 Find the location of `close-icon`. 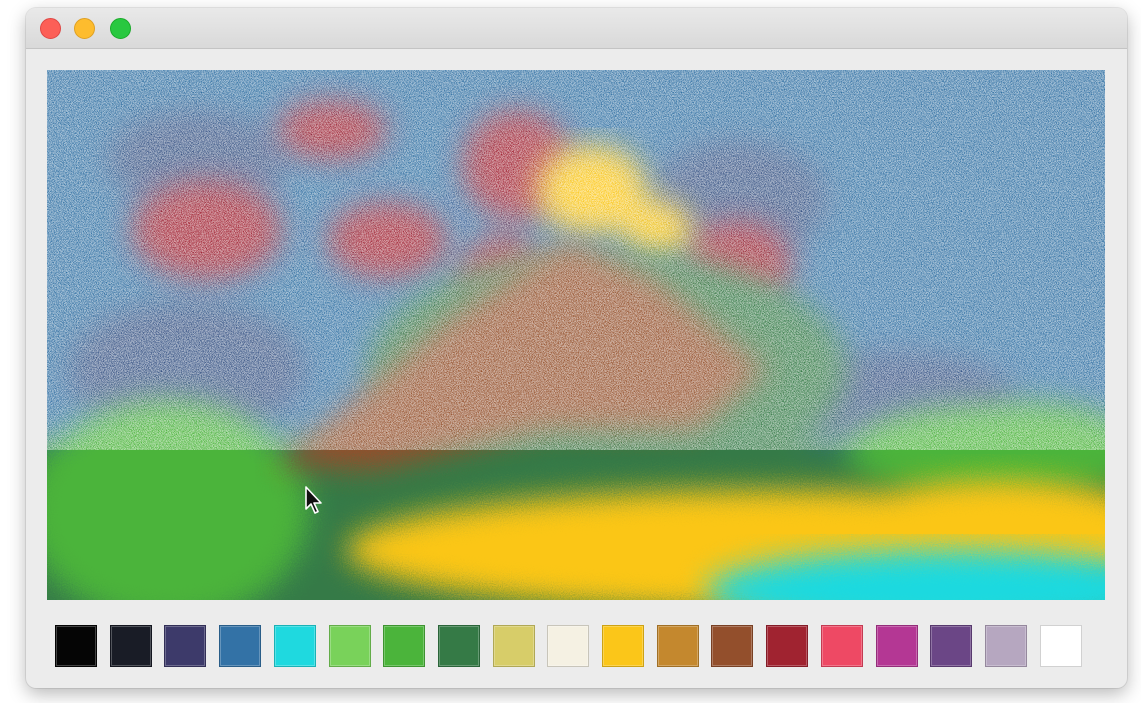

close-icon is located at coordinates (50, 28).